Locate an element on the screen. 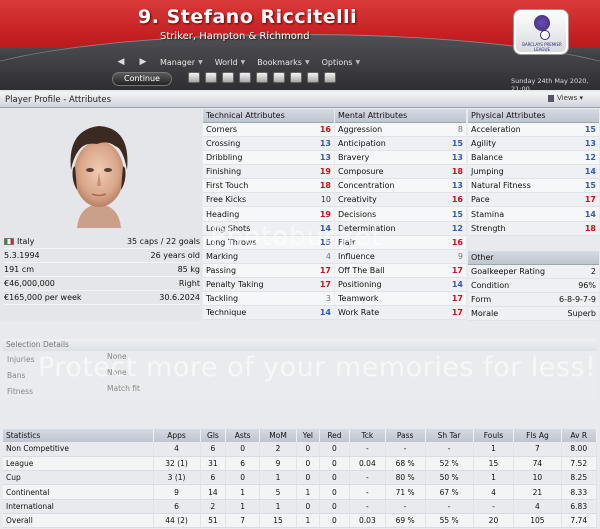  league-badge-icon: BARCLAYS PREMIER LEAGUE is located at coordinates (541, 32).